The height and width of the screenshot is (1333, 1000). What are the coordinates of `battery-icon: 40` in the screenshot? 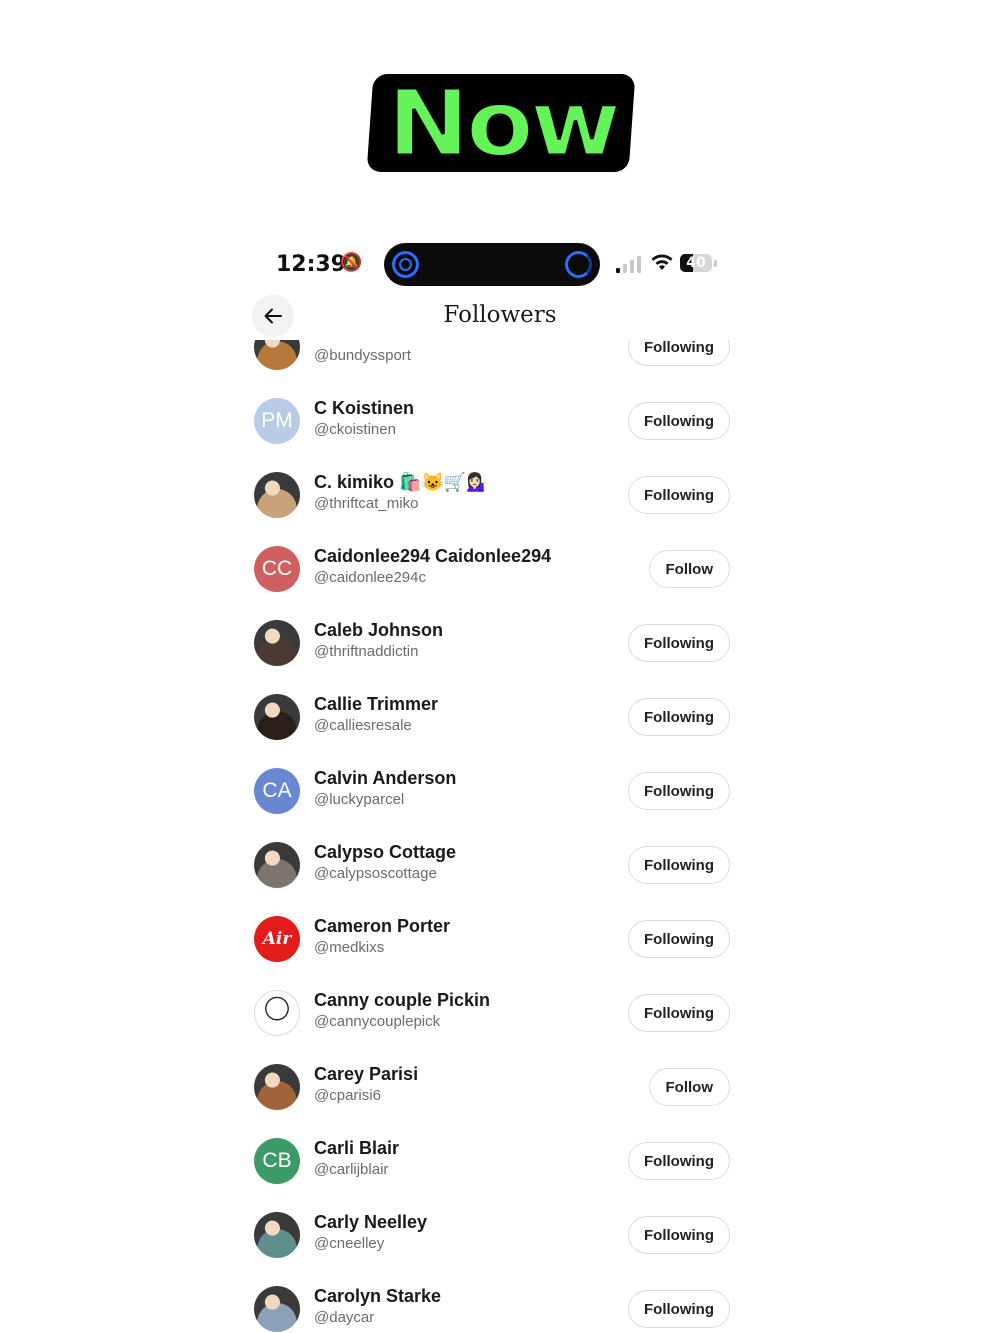 It's located at (696, 263).